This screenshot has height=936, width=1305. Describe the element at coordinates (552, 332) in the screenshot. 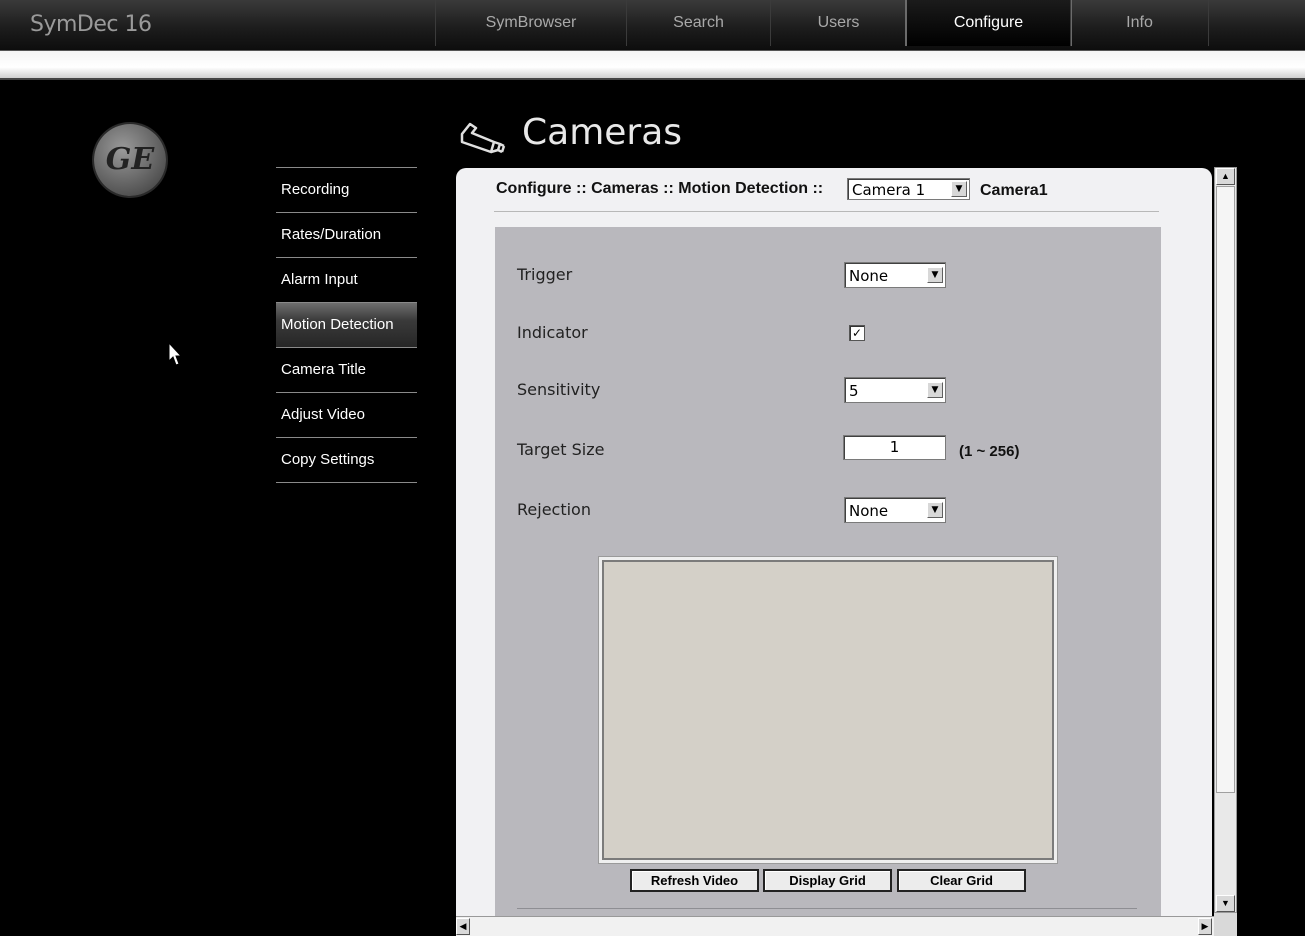

I see `indicator-label: Indicator` at that location.